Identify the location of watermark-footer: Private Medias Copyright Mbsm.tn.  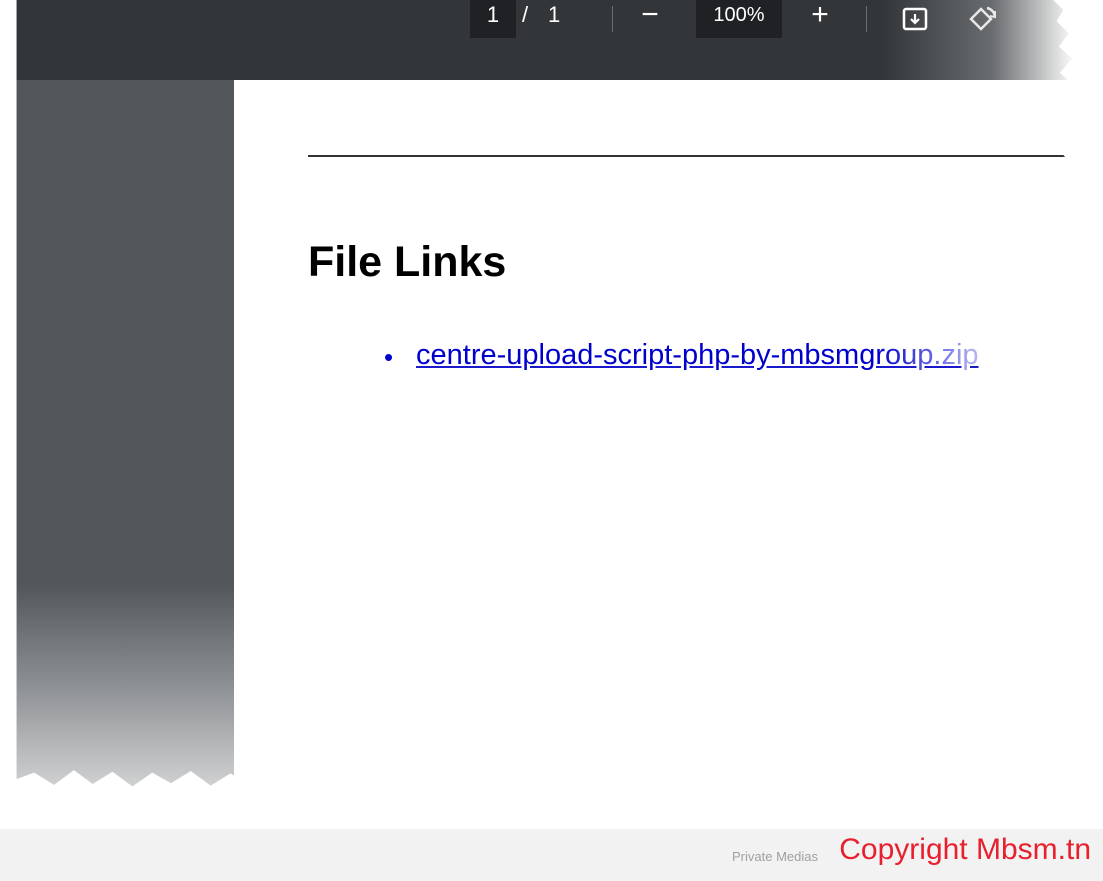
(551, 855).